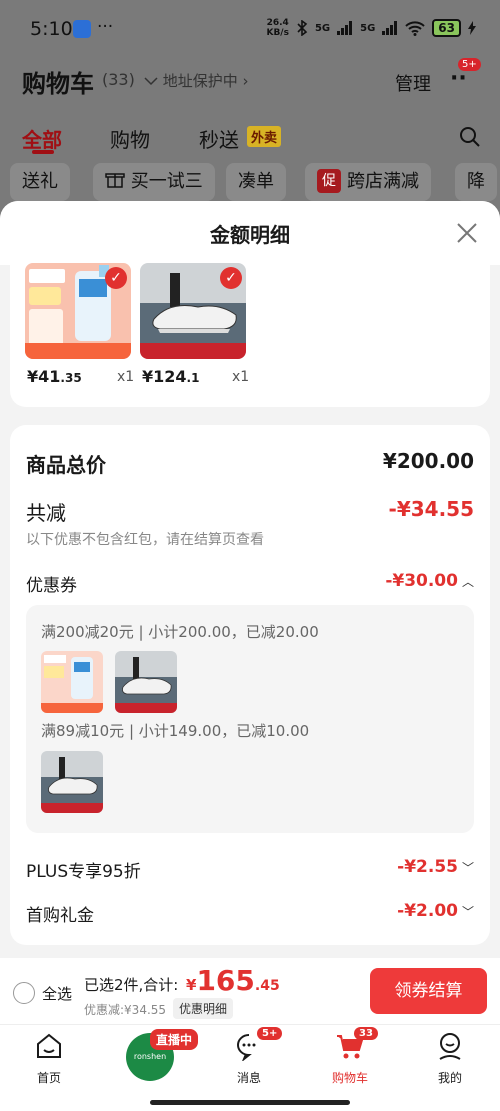 The image size is (500, 1111). Describe the element at coordinates (82, 29) in the screenshot. I see `app-notification-icon` at that location.